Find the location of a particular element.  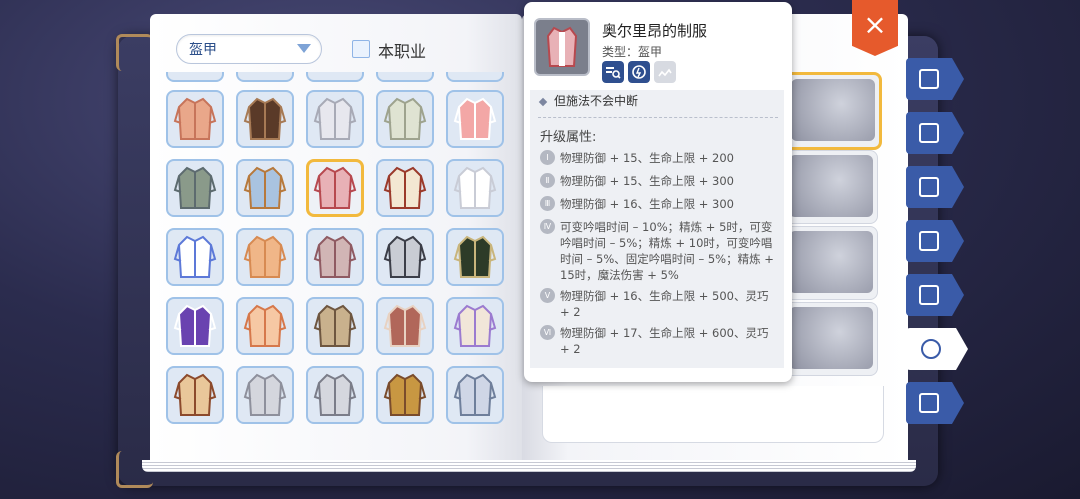

tab-achievement is located at coordinates (937, 349).